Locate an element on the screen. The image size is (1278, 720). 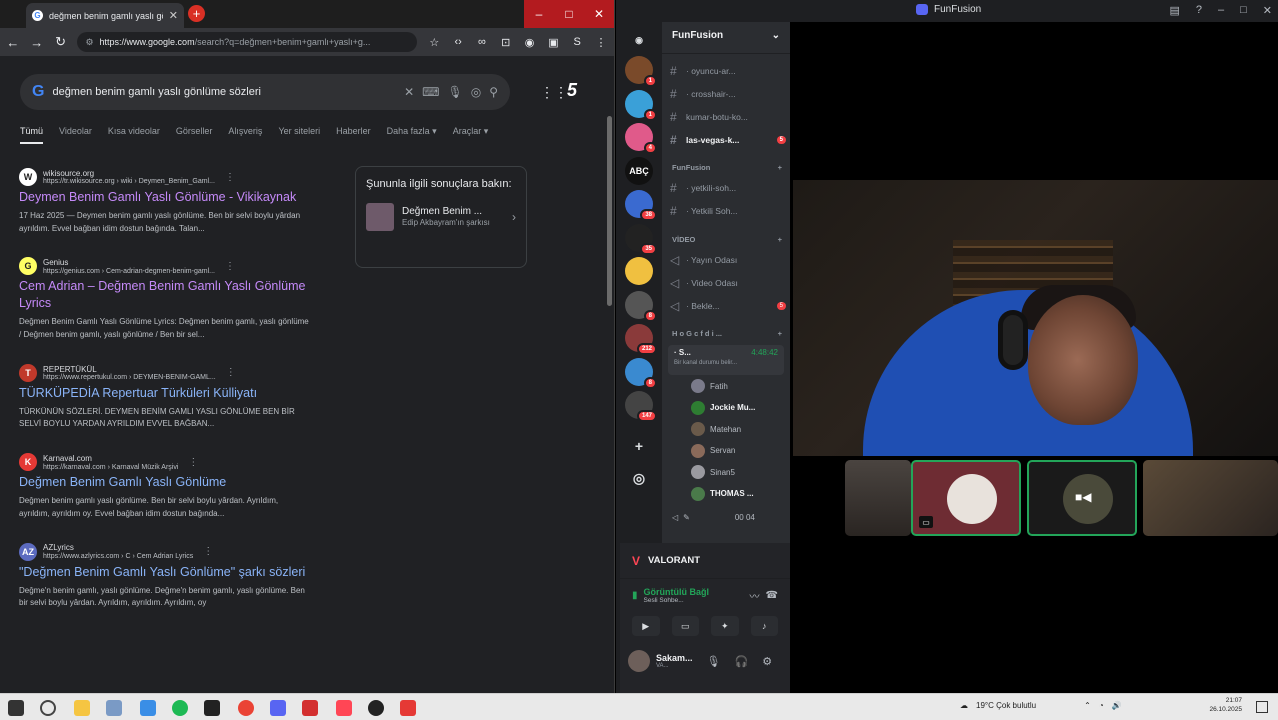
site-info-icon: ⚙ is located at coordinates (89, 42).